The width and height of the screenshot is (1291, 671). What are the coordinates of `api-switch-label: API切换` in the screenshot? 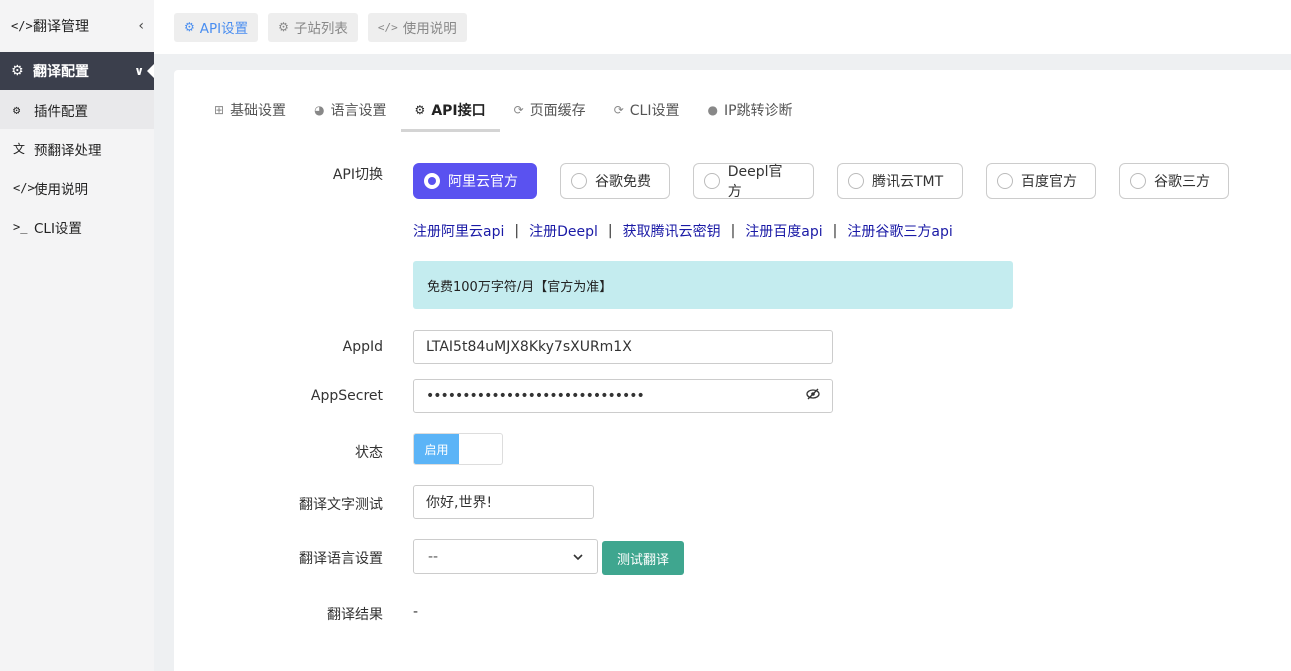 It's located at (357, 175).